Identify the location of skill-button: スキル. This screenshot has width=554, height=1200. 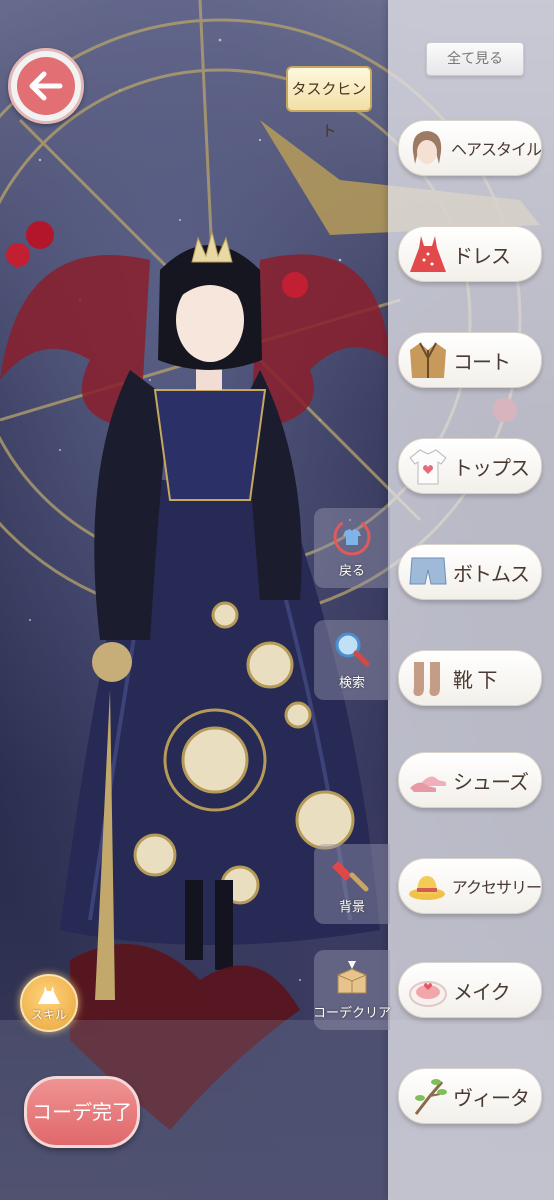
(49, 1003).